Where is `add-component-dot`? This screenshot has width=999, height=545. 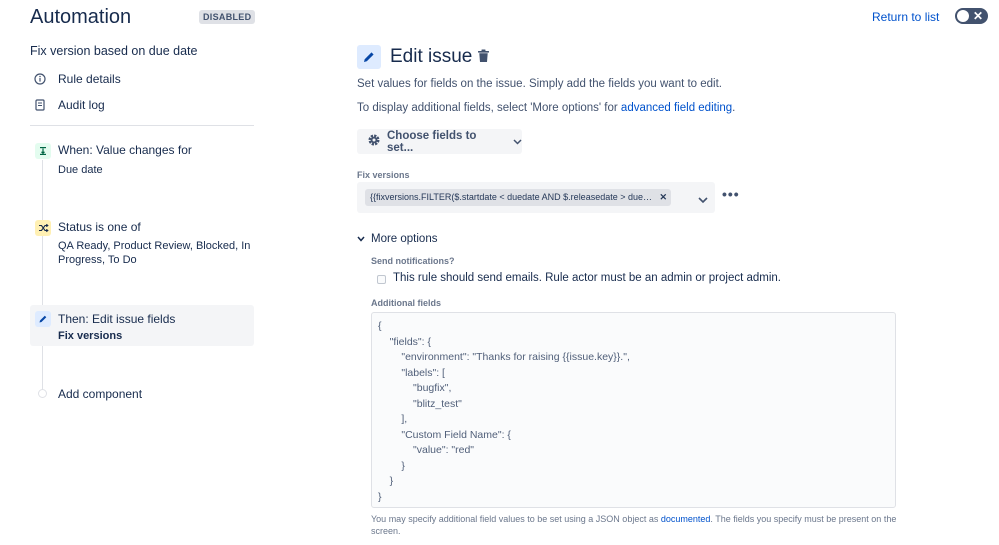
add-component-dot is located at coordinates (42, 393).